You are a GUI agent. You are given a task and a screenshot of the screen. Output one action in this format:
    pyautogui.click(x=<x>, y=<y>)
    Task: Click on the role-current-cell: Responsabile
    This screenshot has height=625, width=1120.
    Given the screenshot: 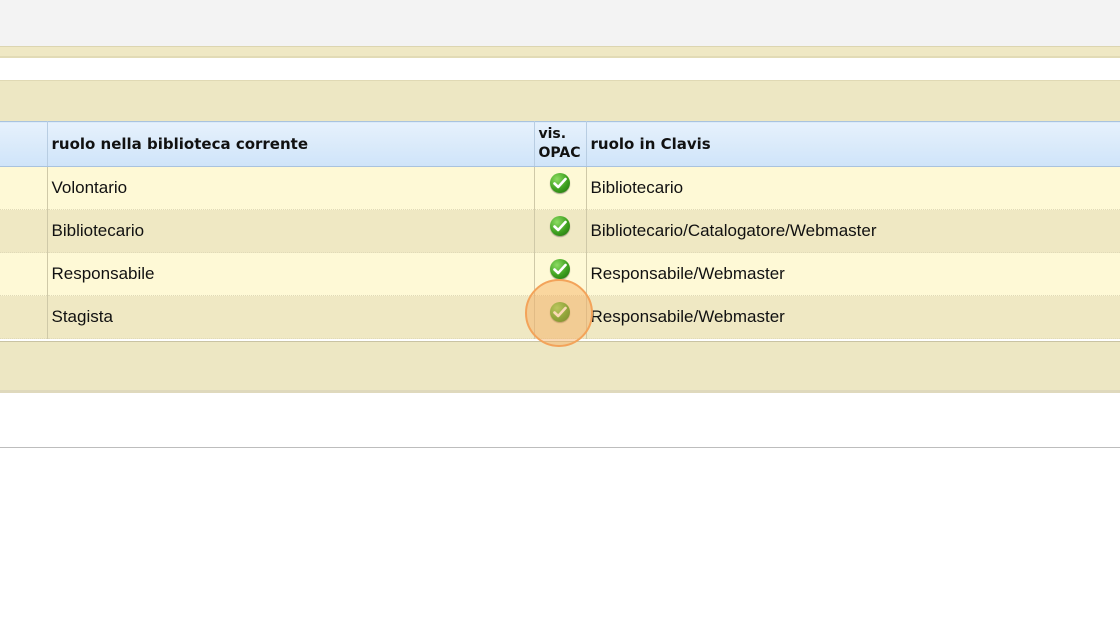 What is the action you would take?
    pyautogui.click(x=291, y=274)
    